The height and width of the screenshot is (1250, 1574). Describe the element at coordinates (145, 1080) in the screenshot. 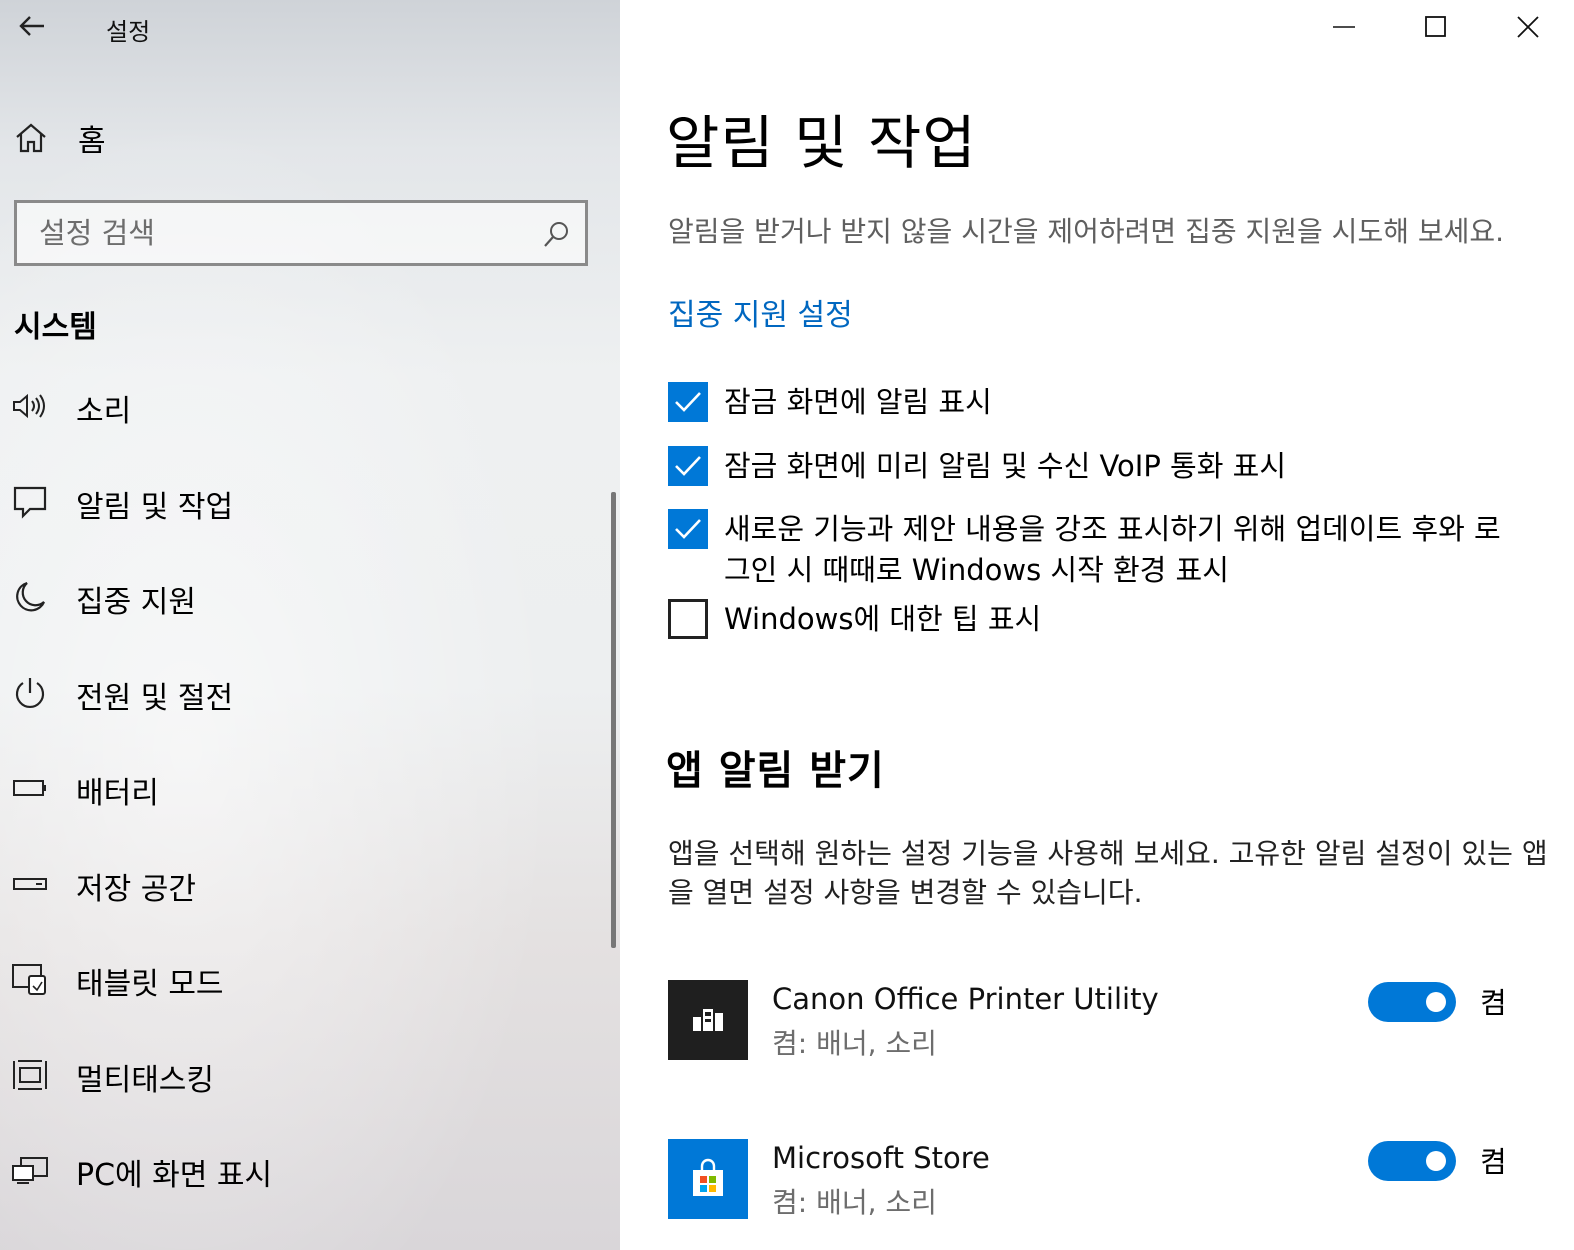

I see `sidebar-item-label: 멀티태스킹` at that location.